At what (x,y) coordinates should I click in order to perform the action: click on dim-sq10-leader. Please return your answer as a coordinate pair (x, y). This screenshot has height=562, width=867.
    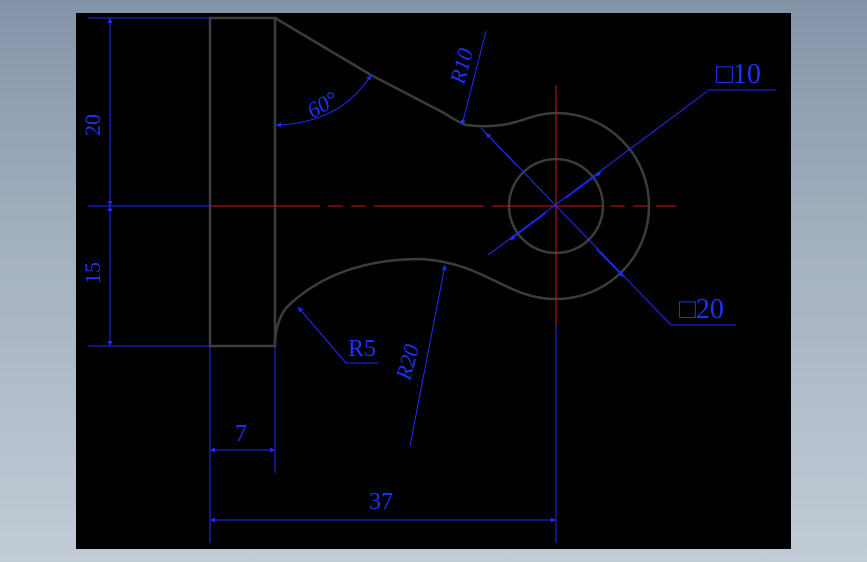
    Looking at the image, I should click on (598, 172).